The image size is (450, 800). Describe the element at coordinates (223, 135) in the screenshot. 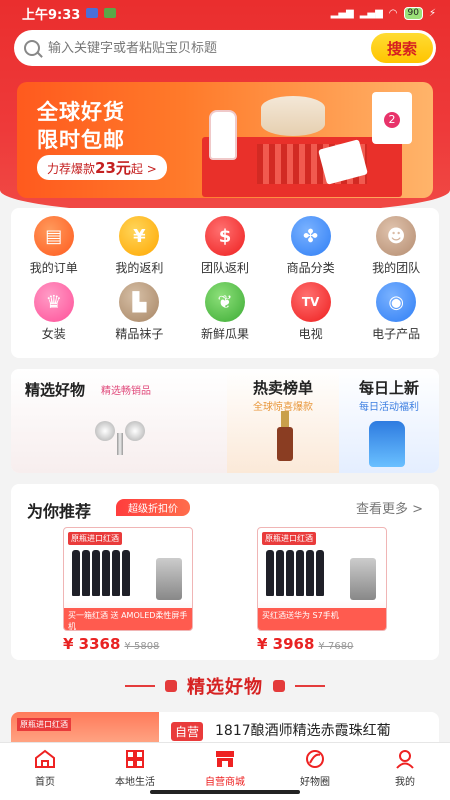

I see `baby-bottle-image` at that location.